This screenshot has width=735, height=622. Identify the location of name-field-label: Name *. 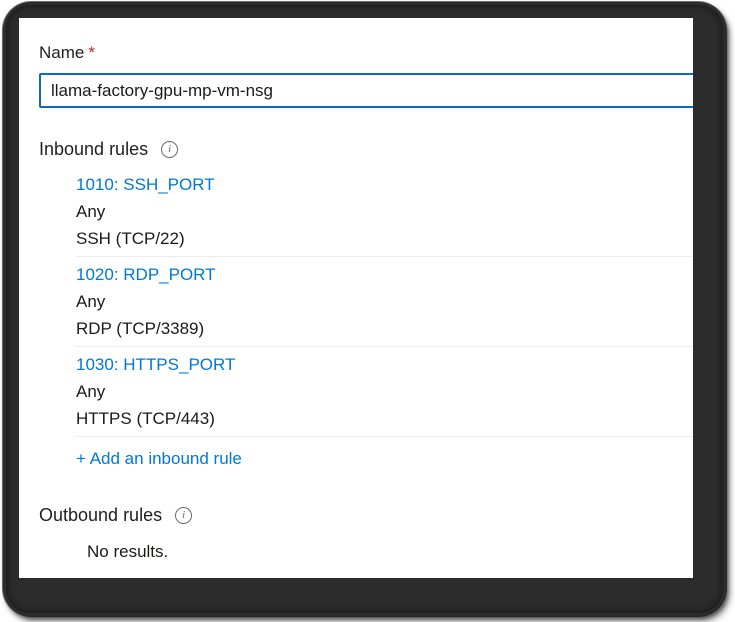
(366, 53).